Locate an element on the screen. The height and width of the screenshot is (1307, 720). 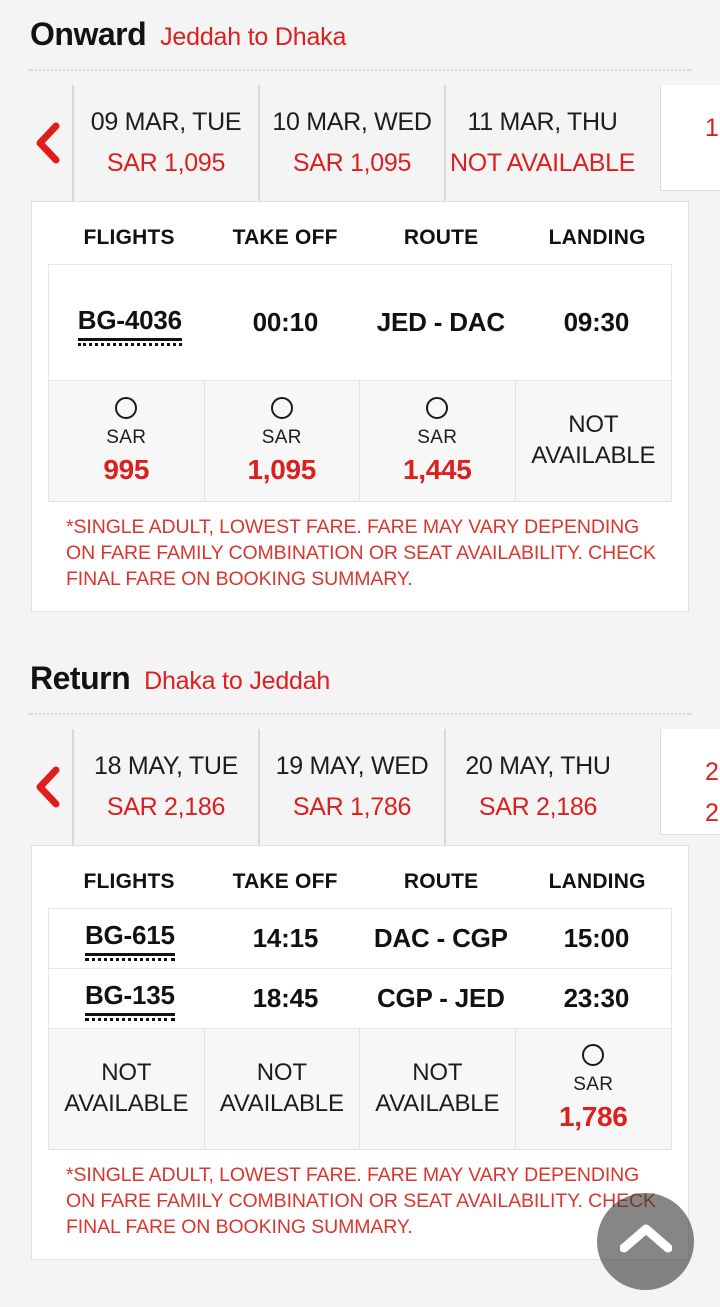
flight-number-link: BG-4036 is located at coordinates (129, 325).